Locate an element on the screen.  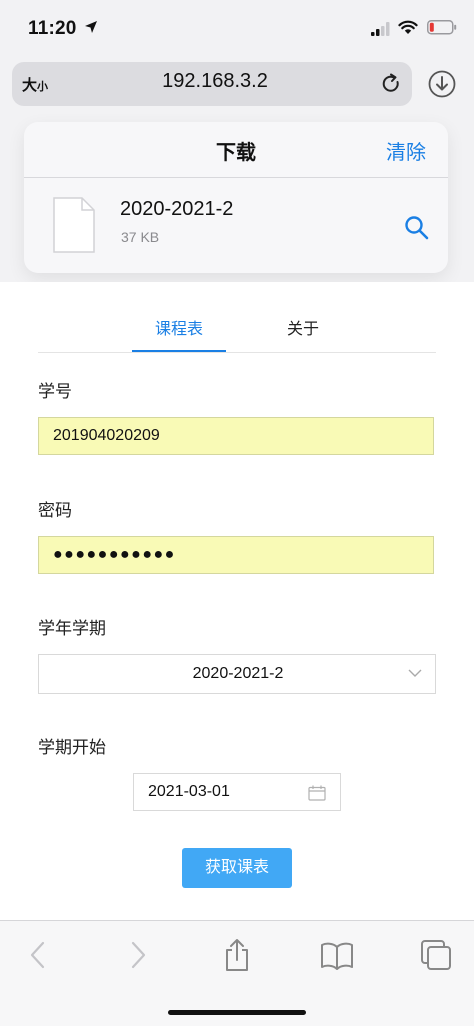
student-id-label: 学号 is located at coordinates (55, 391).